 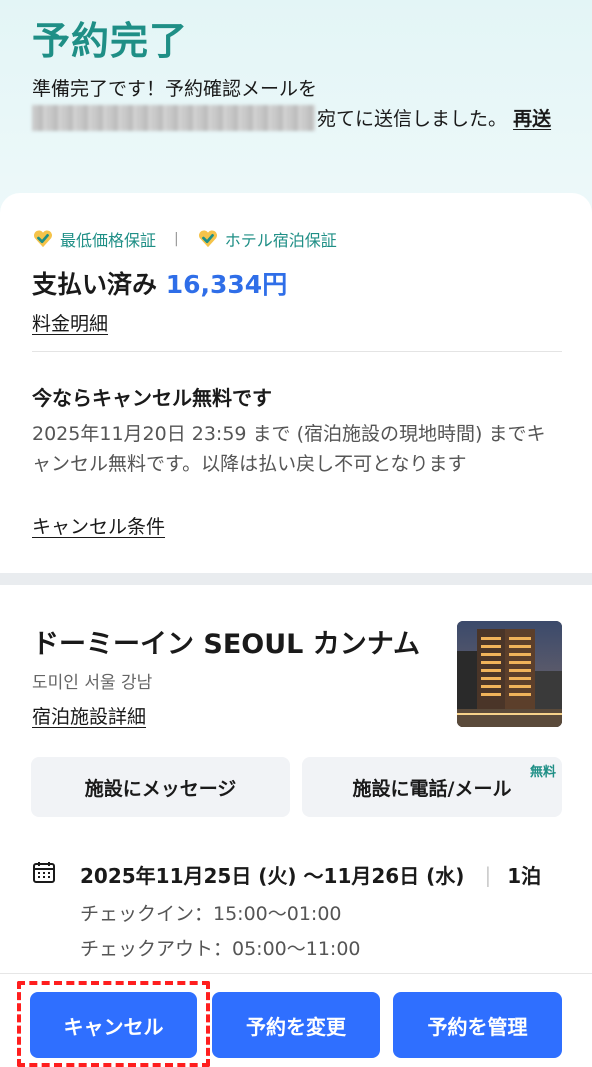 I want to click on bottom-action-bar: キャンセル 予約を変更 予約を管理, so click(x=296, y=1020).